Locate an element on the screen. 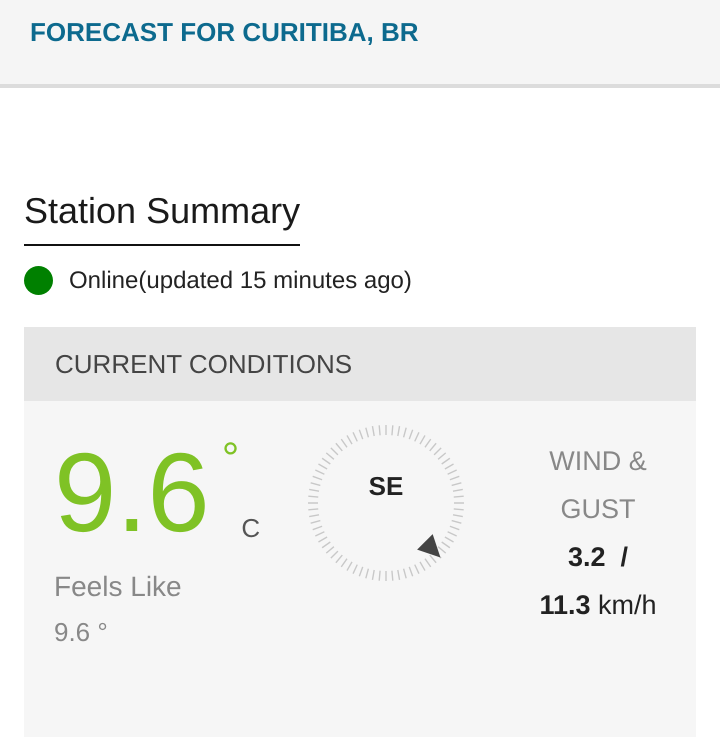 Image resolution: width=720 pixels, height=737 pixels. degree-symbol: ° is located at coordinates (231, 459).